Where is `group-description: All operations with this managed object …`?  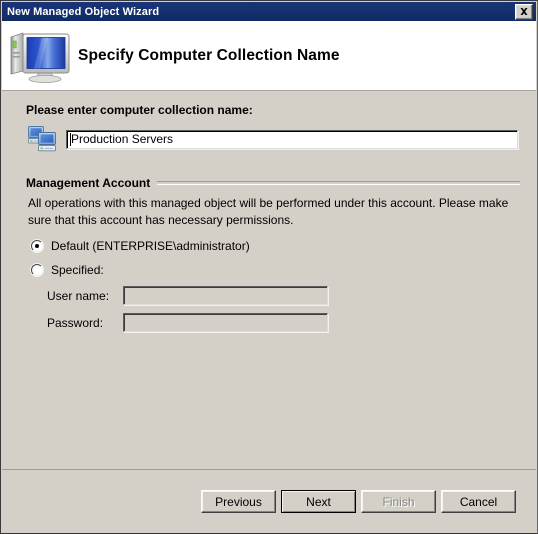 group-description: All operations with this managed object … is located at coordinates (268, 211).